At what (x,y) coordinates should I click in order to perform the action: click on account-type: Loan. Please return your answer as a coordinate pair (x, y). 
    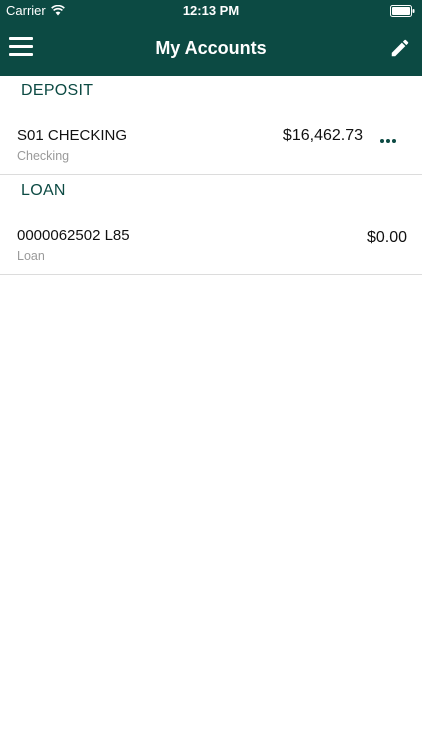
    Looking at the image, I should click on (31, 256).